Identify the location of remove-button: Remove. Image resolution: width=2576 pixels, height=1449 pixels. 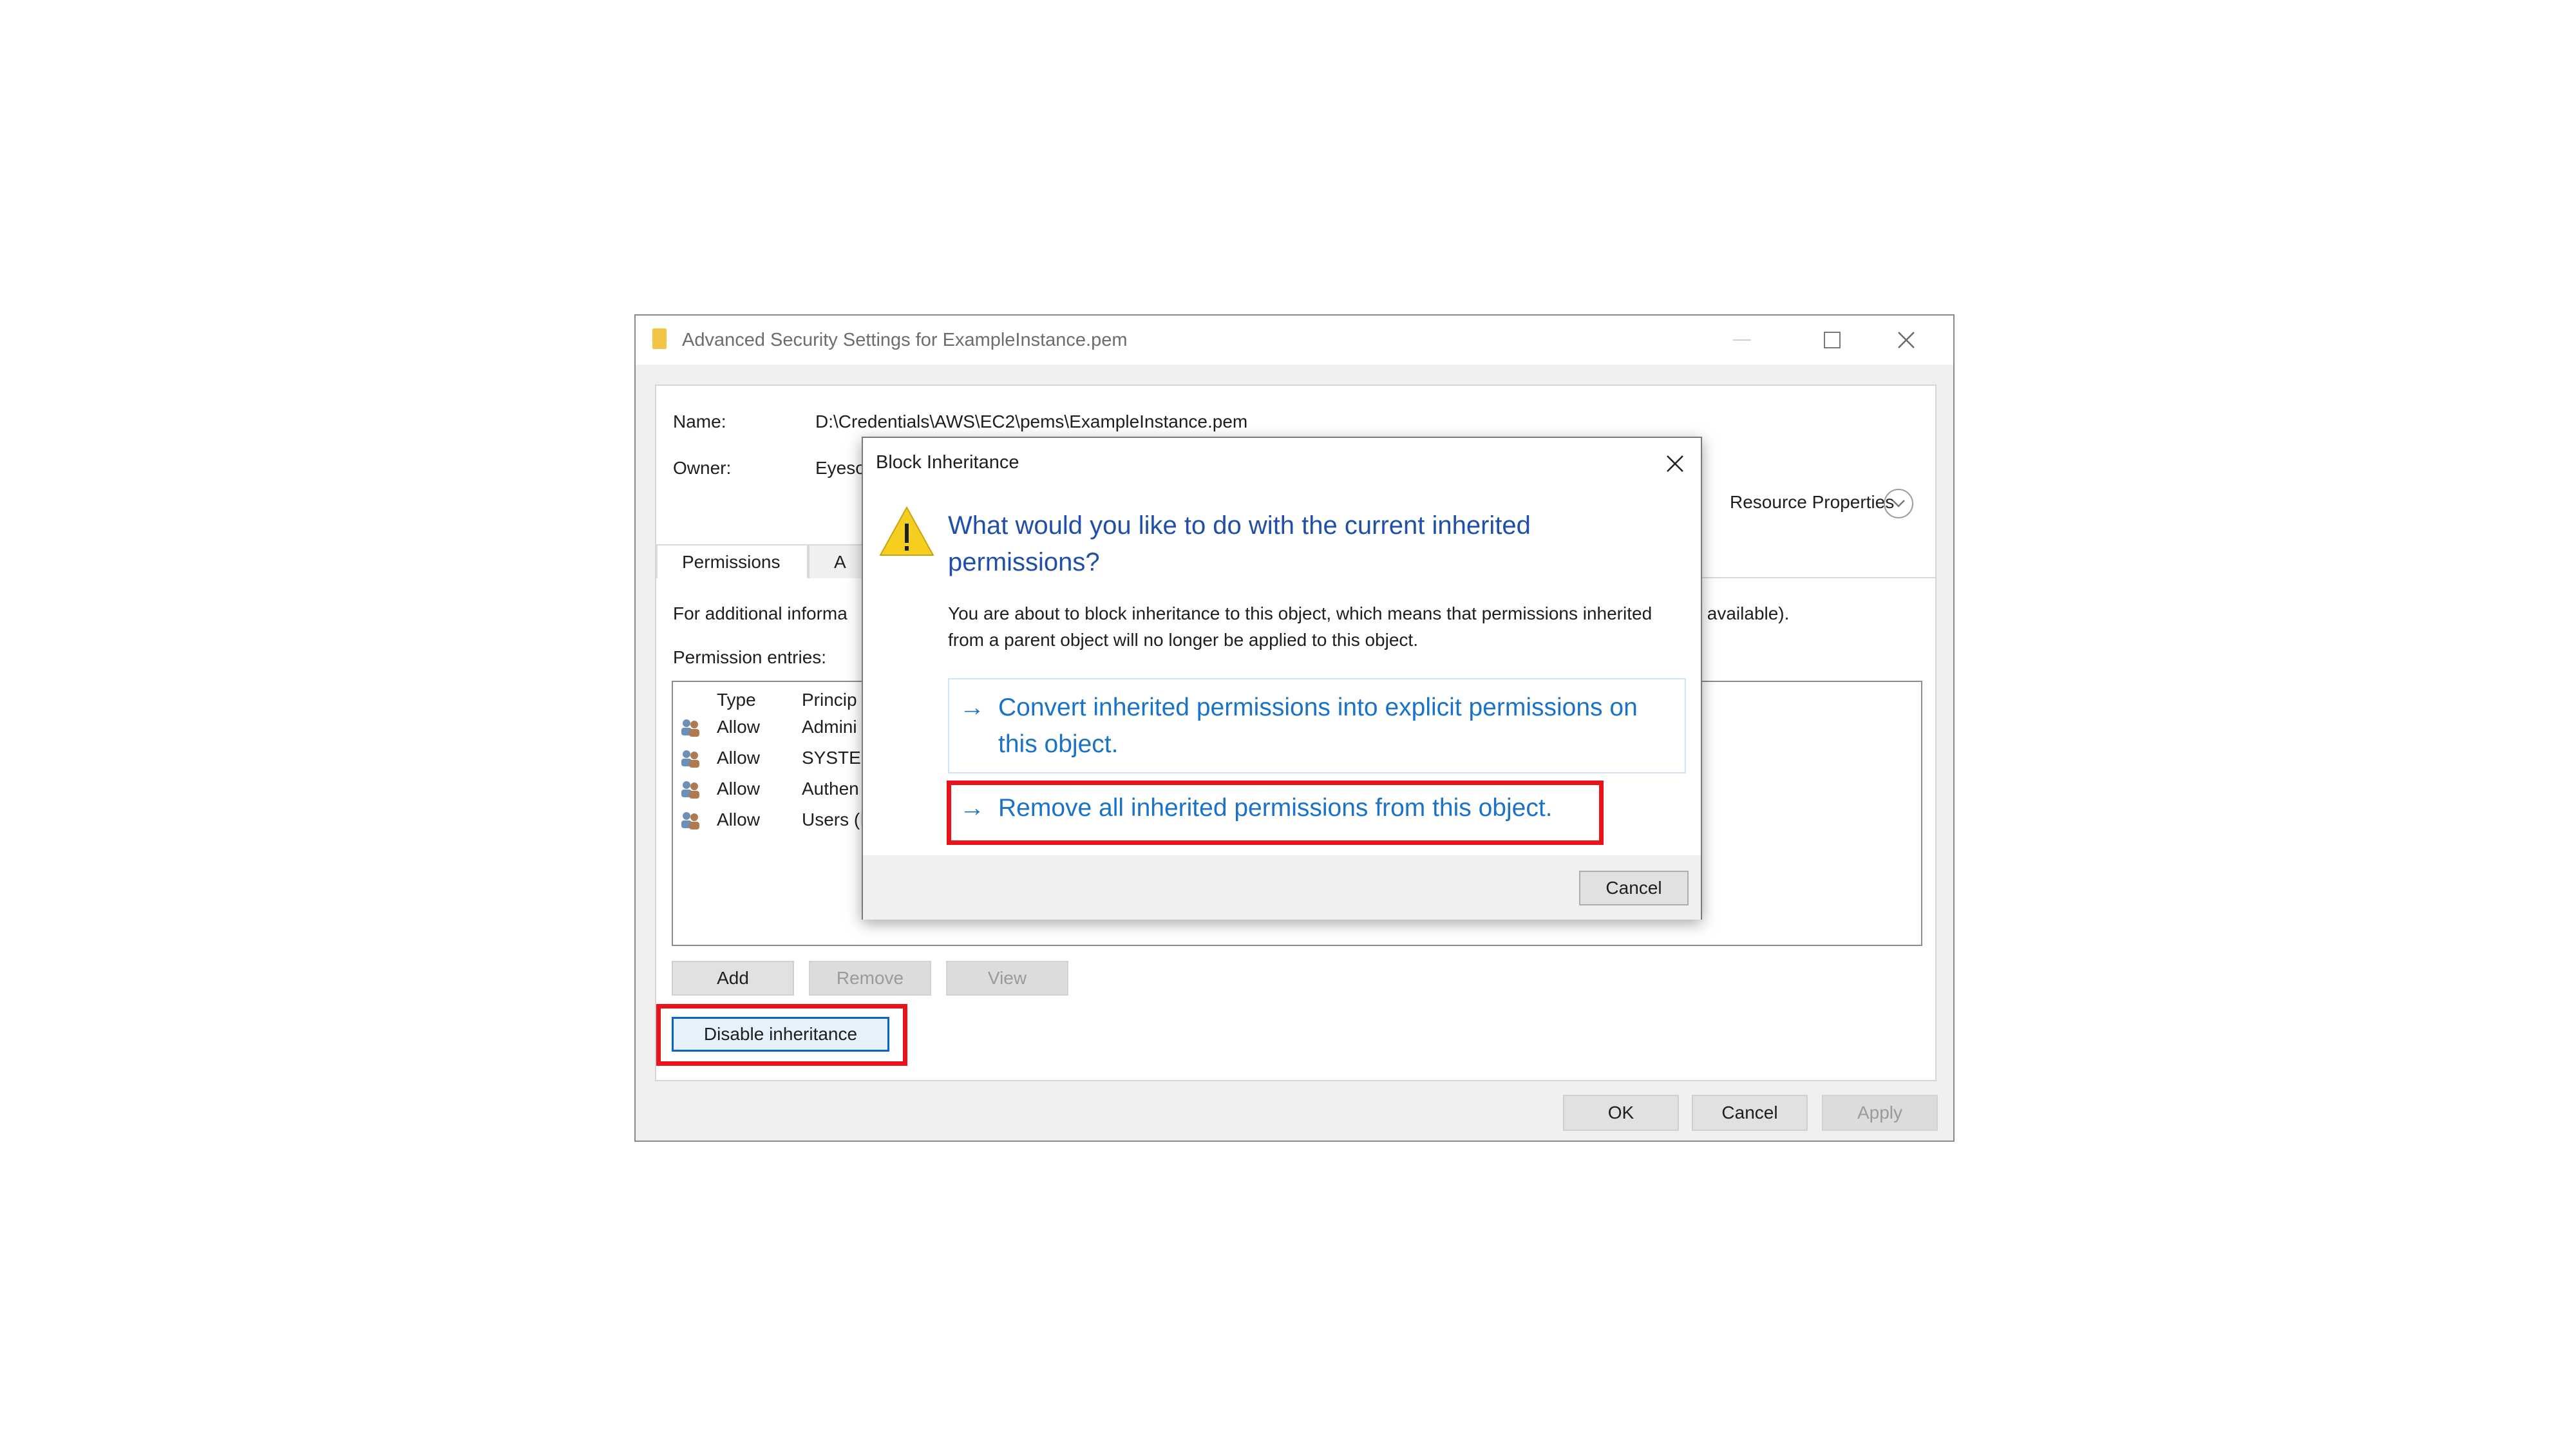
(870, 978).